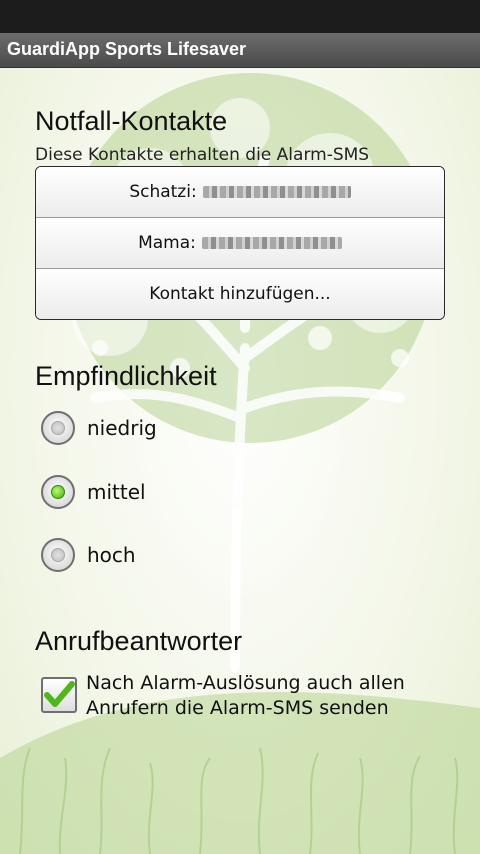 This screenshot has width=480, height=854. I want to click on app-title-bar: GuardiApp Sports Lifesaver, so click(240, 50).